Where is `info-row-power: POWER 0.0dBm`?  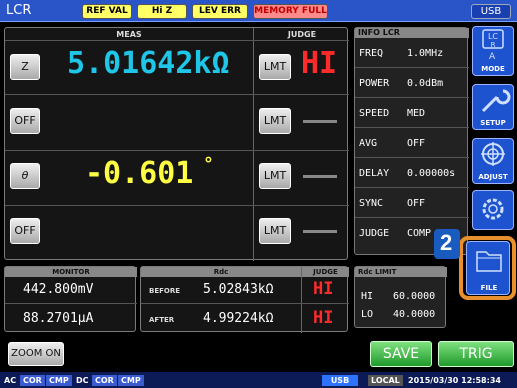 info-row-power: POWER 0.0dBm is located at coordinates (412, 84).